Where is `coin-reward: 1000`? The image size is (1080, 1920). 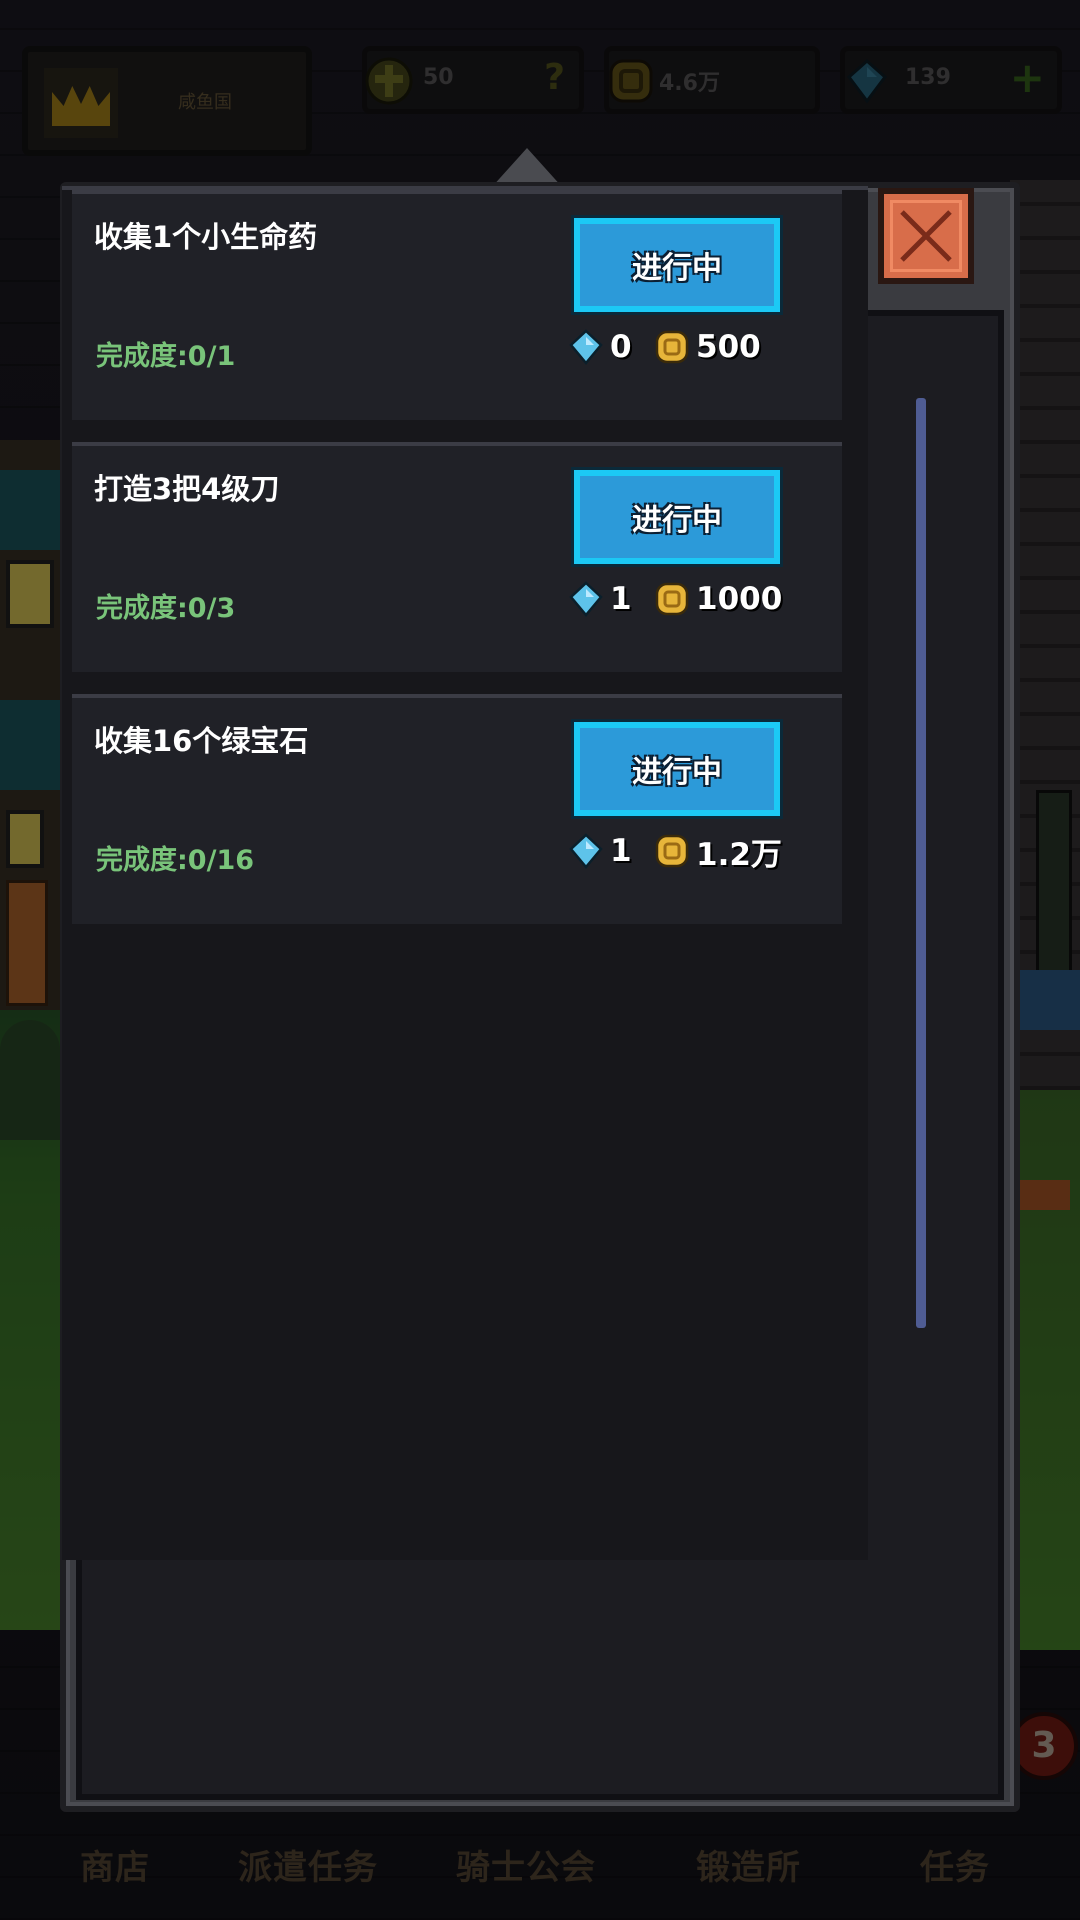 coin-reward: 1000 is located at coordinates (718, 599).